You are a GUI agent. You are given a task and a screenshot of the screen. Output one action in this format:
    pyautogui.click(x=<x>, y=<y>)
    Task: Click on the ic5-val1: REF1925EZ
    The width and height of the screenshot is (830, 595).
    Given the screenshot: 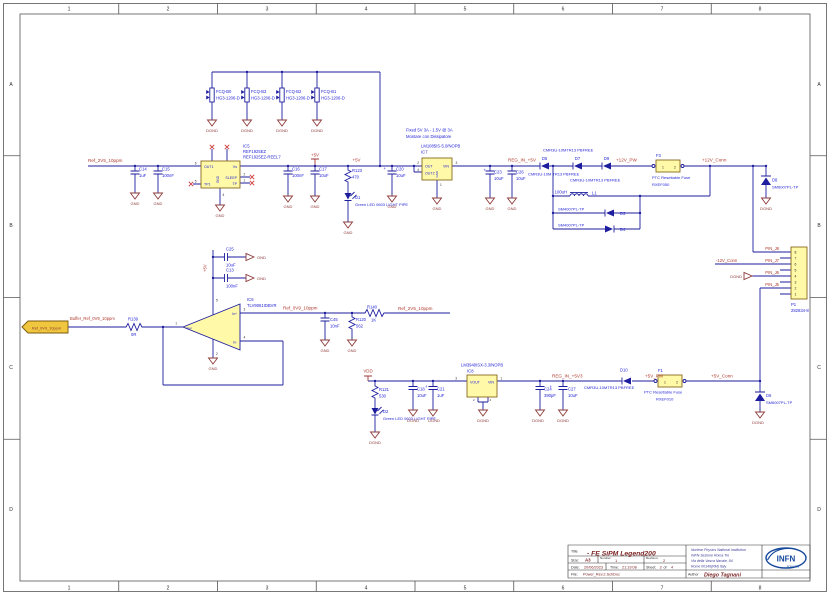 What is the action you would take?
    pyautogui.click(x=254, y=151)
    